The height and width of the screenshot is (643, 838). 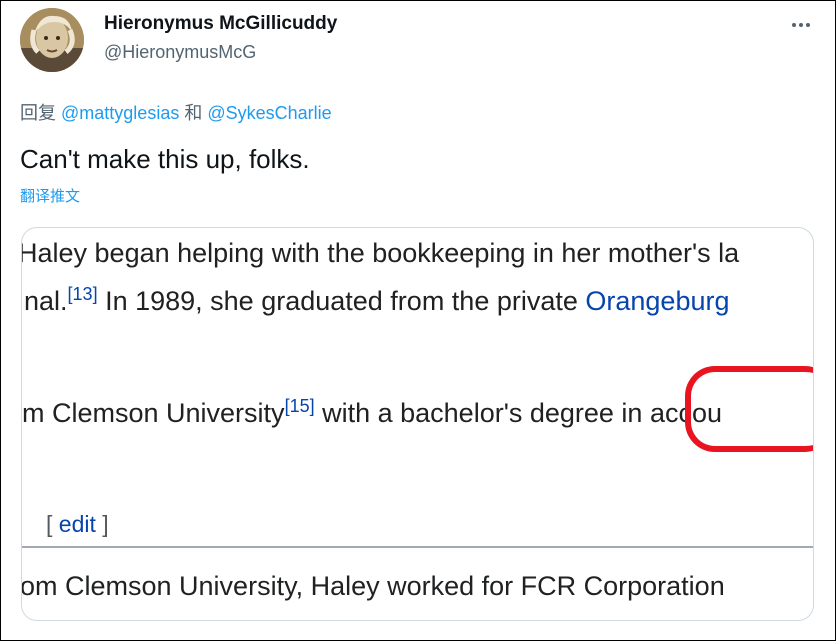 What do you see at coordinates (269, 113) in the screenshot?
I see `mention-sykescharlie: @SykesCharlie` at bounding box center [269, 113].